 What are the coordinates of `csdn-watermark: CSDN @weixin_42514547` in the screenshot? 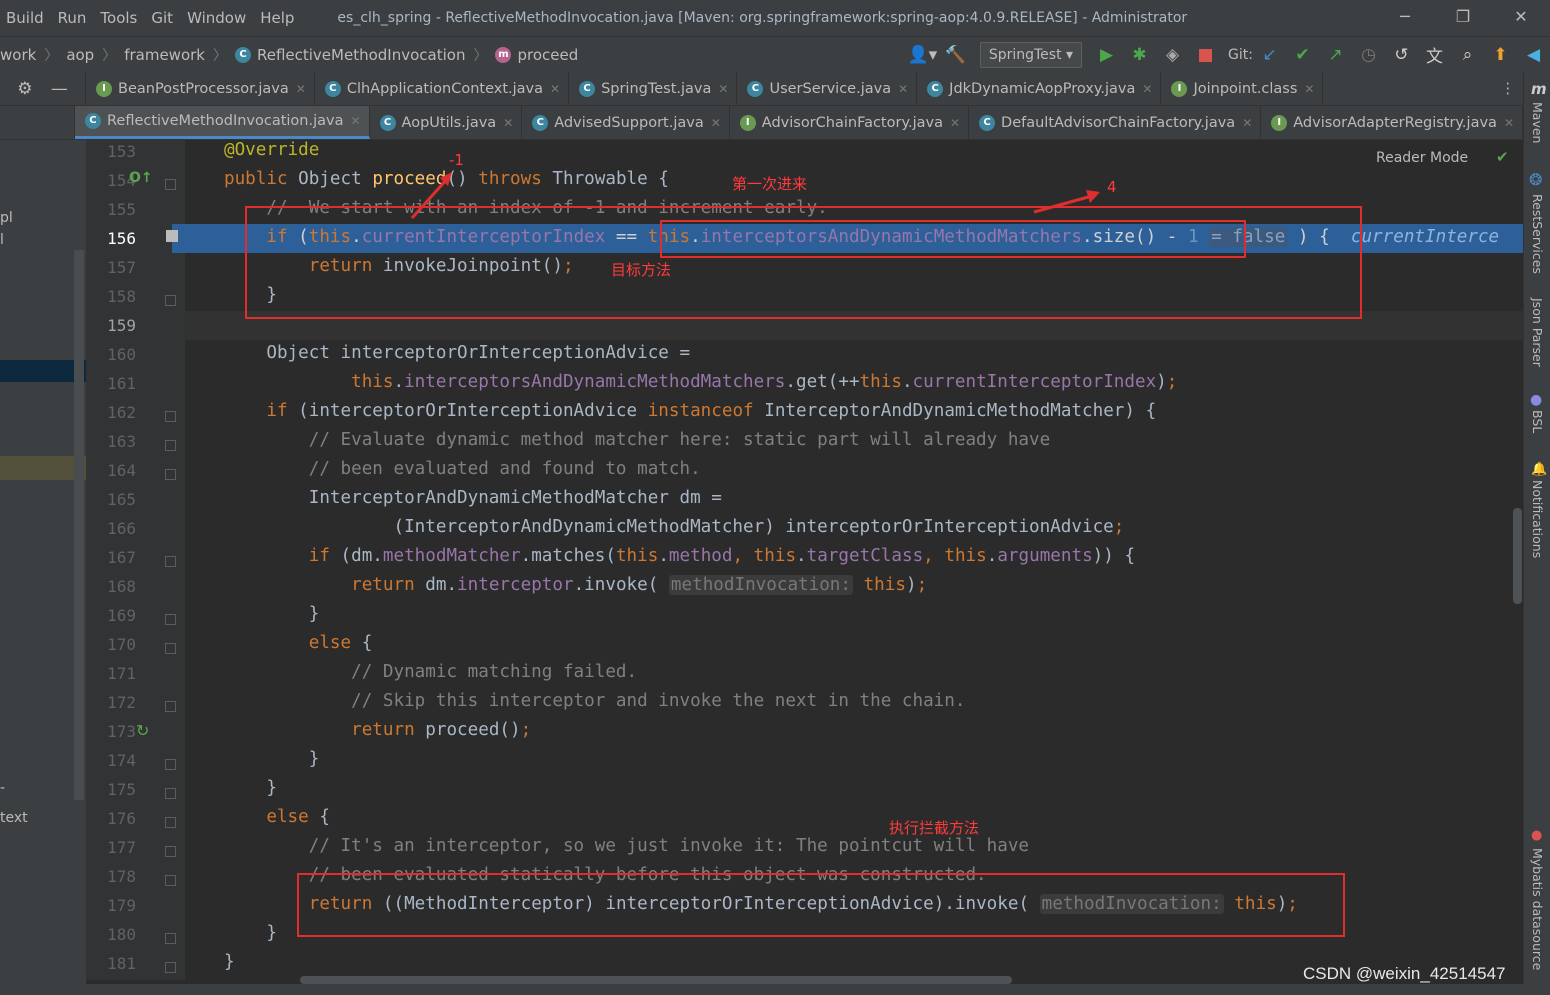 It's located at (1404, 973).